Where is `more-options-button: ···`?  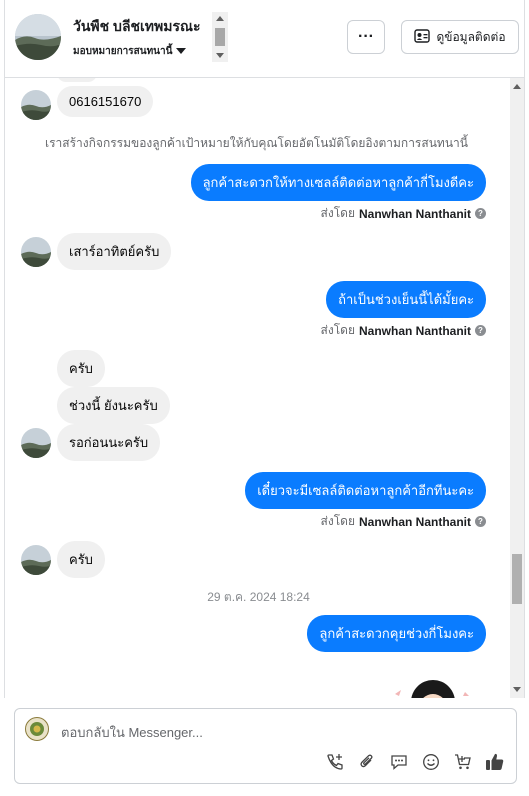
more-options-button: ··· is located at coordinates (366, 37).